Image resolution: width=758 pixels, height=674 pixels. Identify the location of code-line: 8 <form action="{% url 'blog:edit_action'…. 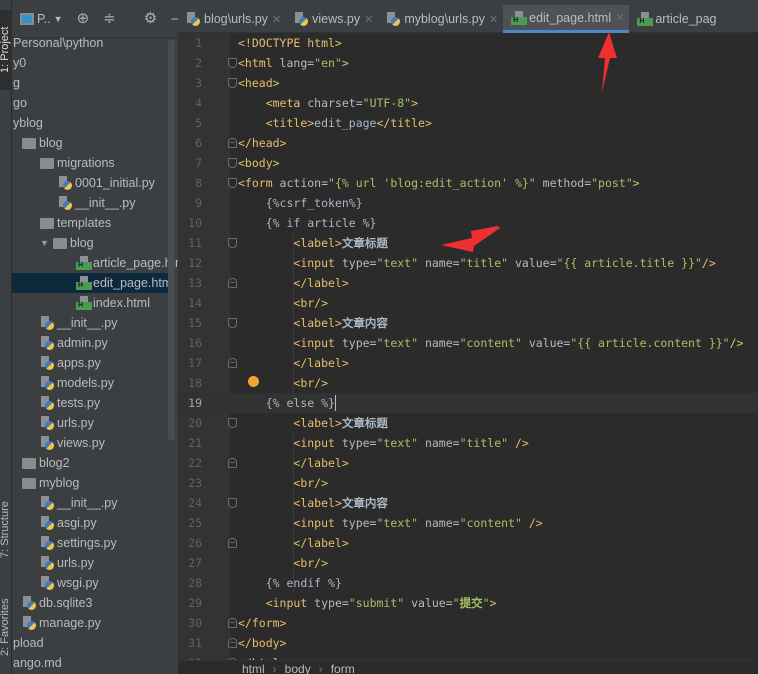
(468, 183).